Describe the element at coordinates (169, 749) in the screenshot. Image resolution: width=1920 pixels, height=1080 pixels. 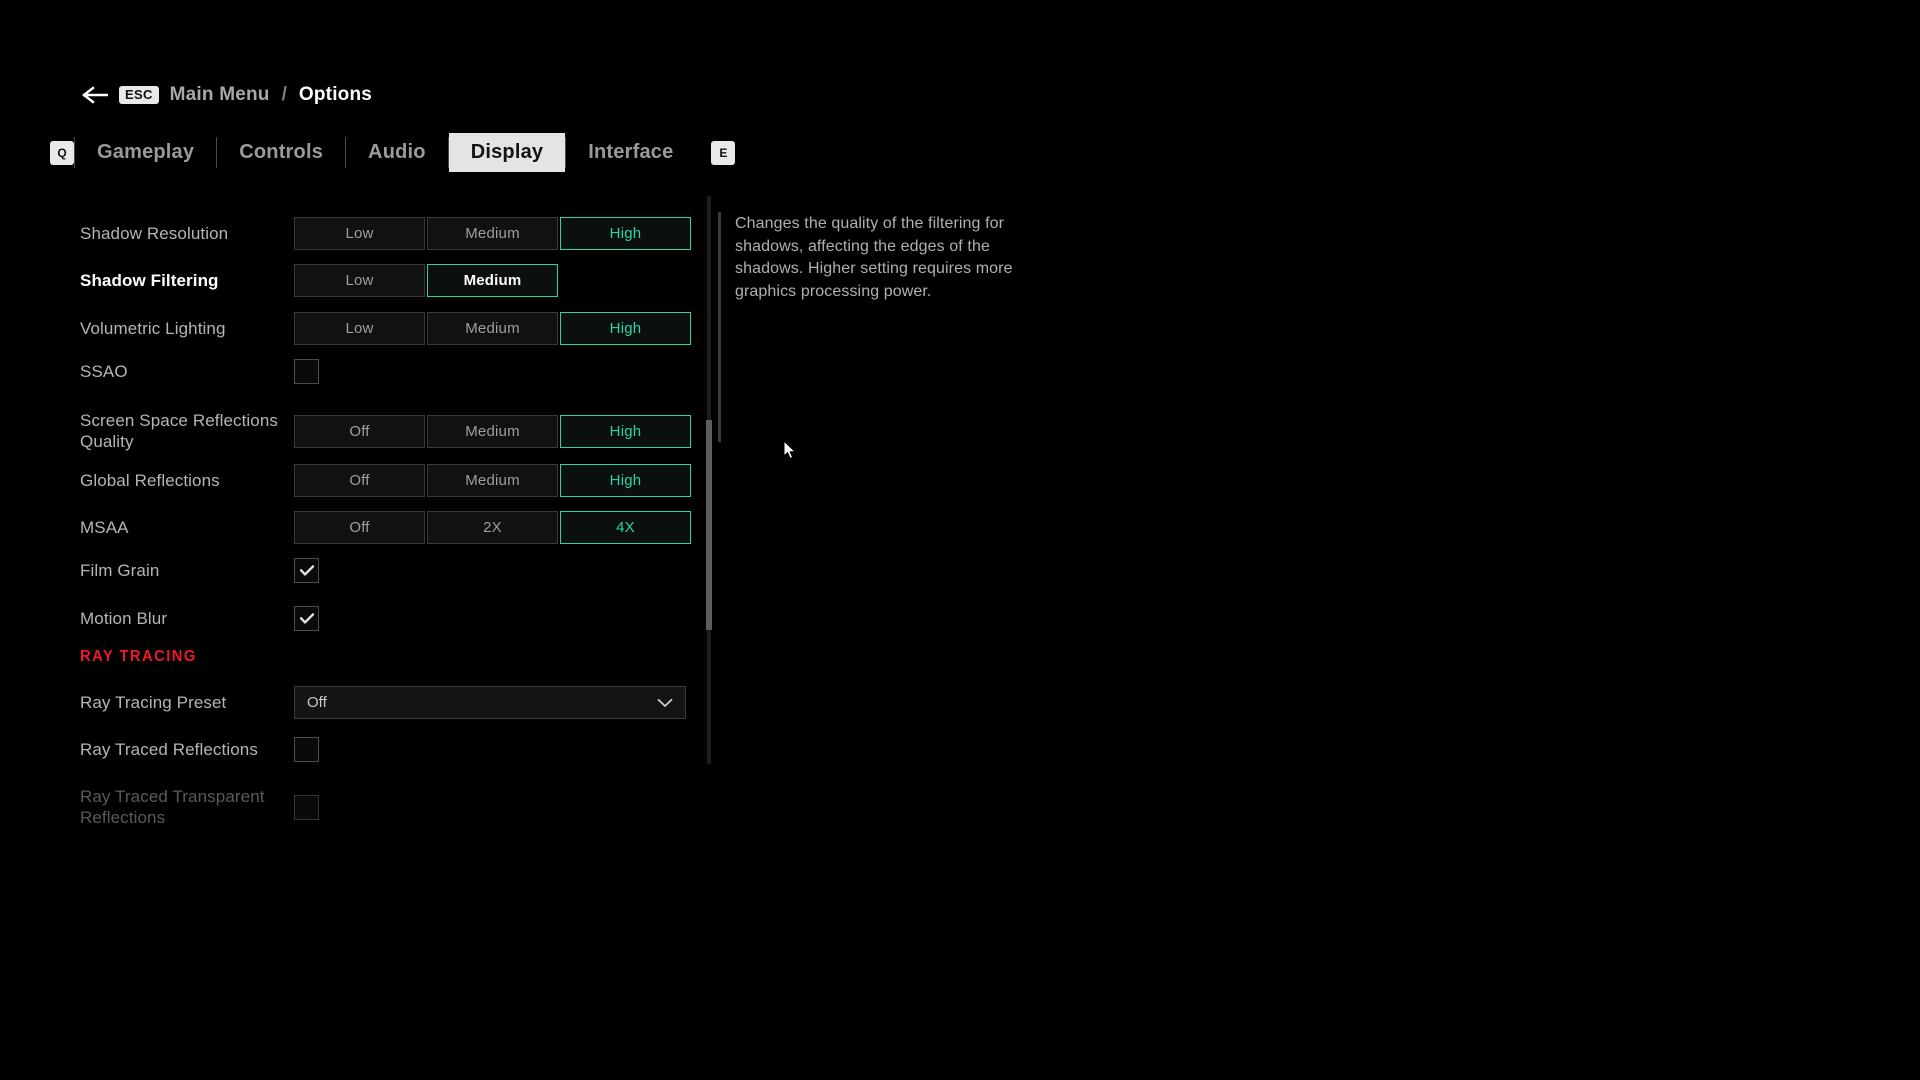
I see `setting-label-ray-traced-reflections: Ray Traced Reflections` at that location.